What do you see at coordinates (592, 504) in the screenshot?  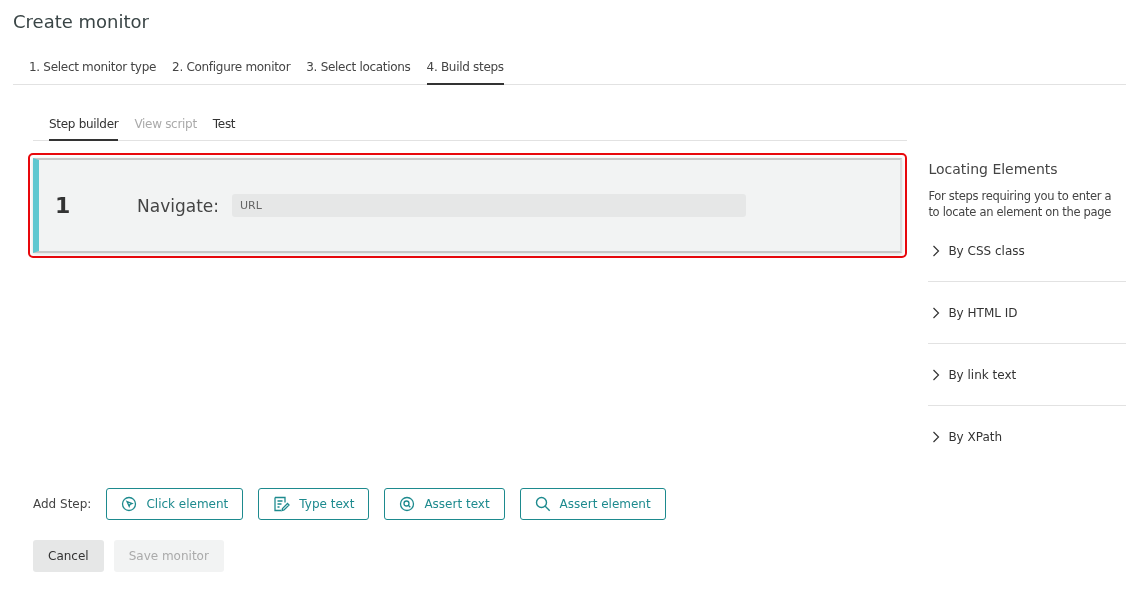 I see `add-step-button: Assert element` at bounding box center [592, 504].